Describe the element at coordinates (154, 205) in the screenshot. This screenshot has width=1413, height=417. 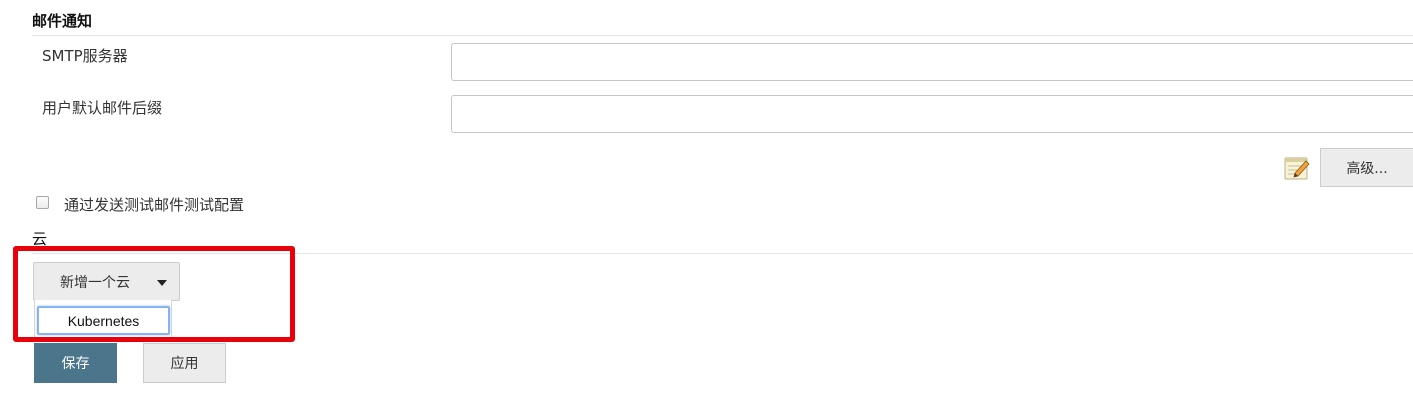
I see `test-email-checkbox-label: 通过发送测试邮件测试配置` at that location.